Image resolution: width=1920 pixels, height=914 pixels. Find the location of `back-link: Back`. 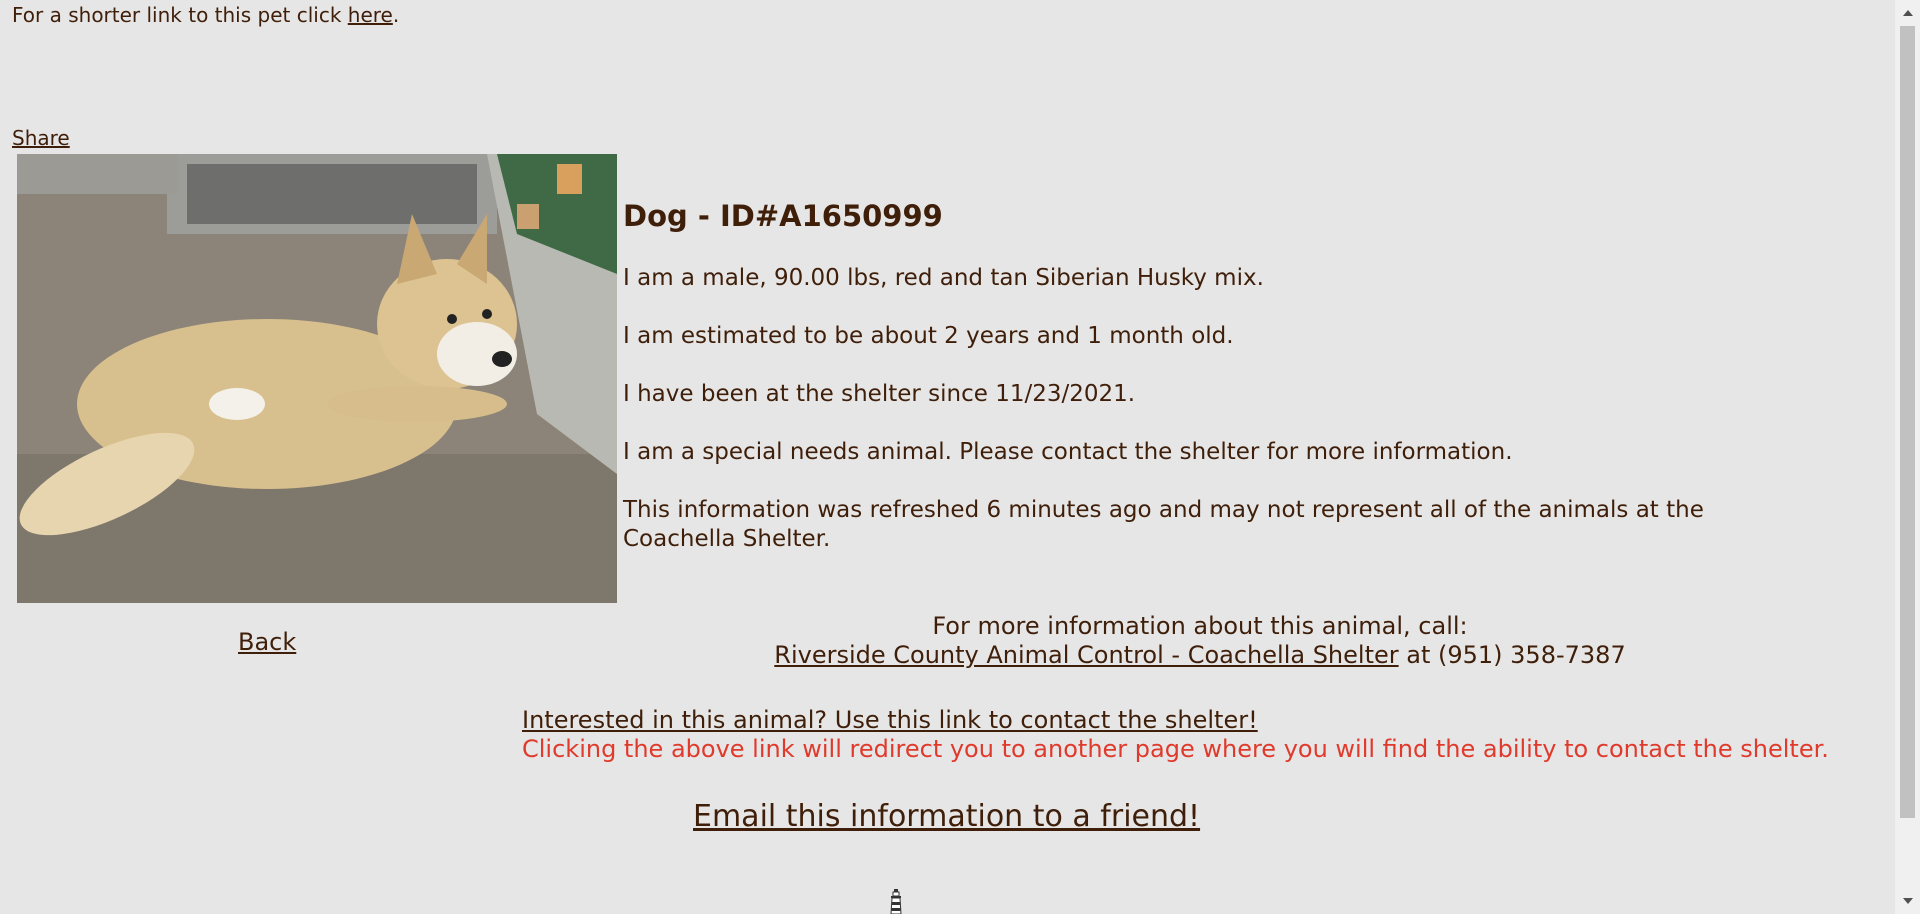

back-link: Back is located at coordinates (267, 642).